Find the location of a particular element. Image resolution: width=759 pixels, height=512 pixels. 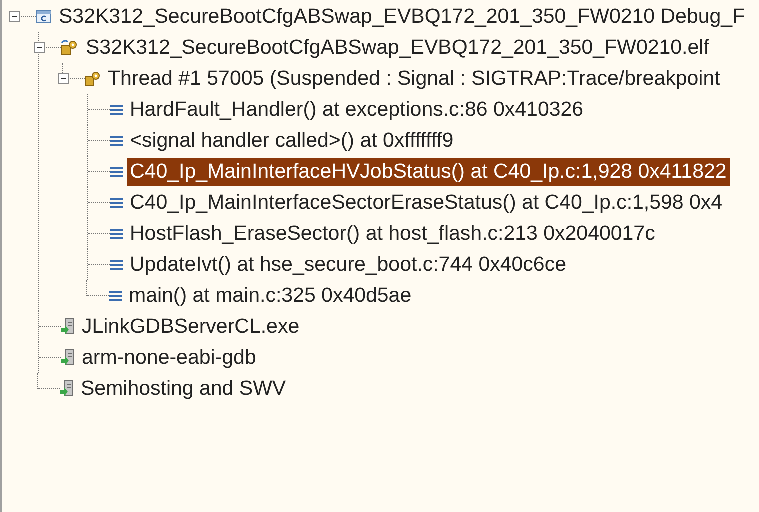

tree-item-label: HardFault_Handler() at exceptions.c:86 0x410326 is located at coordinates (357, 110).